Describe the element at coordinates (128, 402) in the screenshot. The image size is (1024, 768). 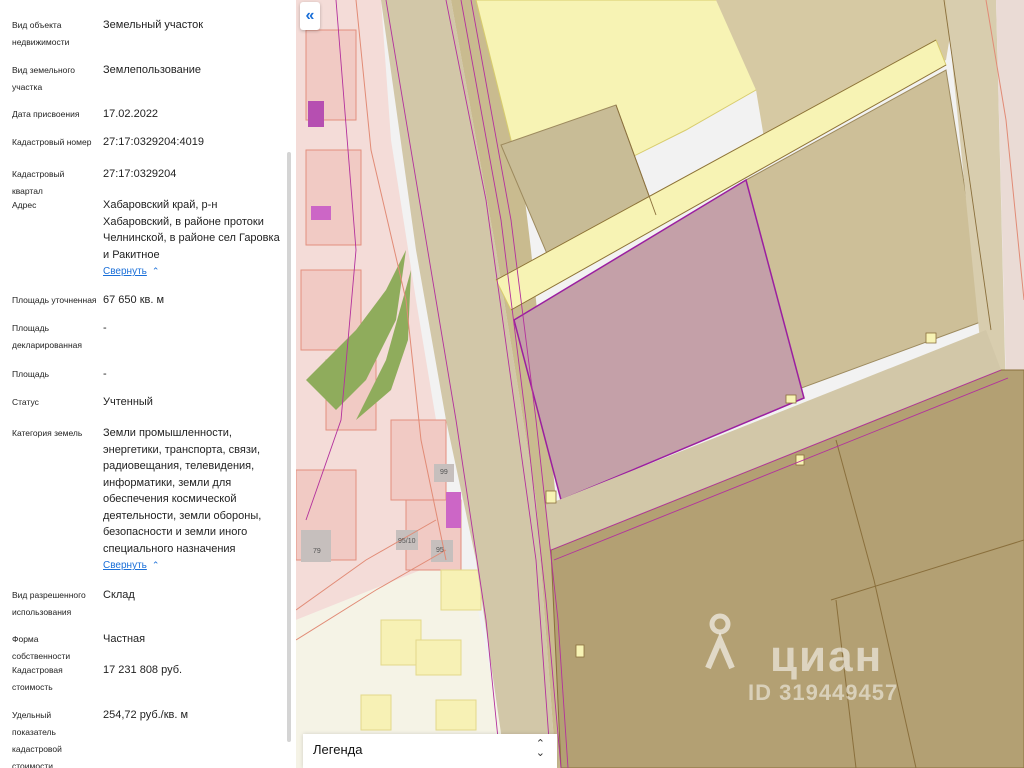
I see `value-status: Учтенный` at that location.